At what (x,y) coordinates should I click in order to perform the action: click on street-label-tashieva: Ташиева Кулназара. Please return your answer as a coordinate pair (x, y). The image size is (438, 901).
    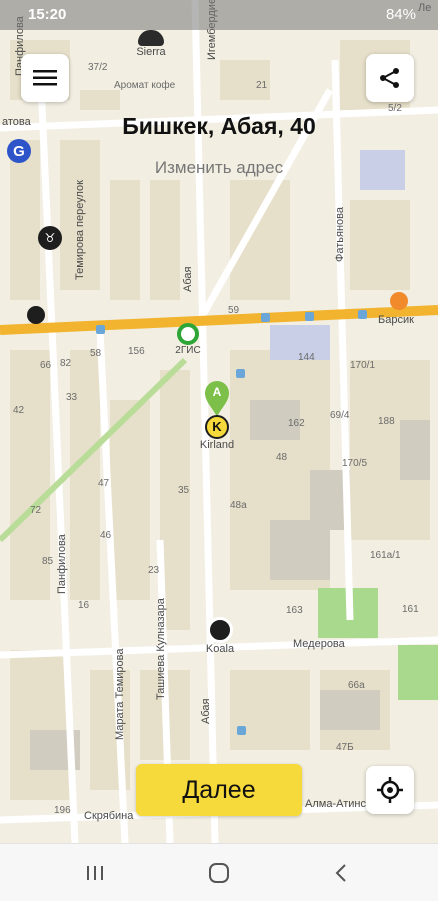
    Looking at the image, I should click on (161, 649).